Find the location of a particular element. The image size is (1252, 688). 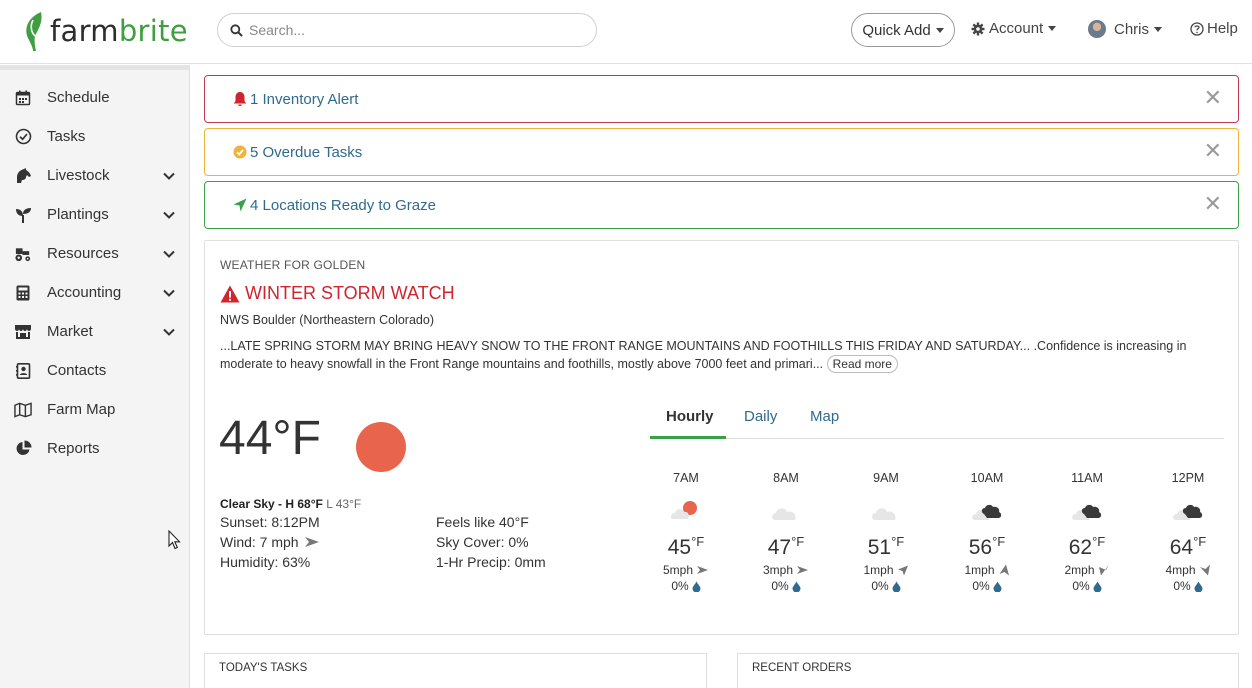

hour-temp-value: 62 is located at coordinates (1080, 547).